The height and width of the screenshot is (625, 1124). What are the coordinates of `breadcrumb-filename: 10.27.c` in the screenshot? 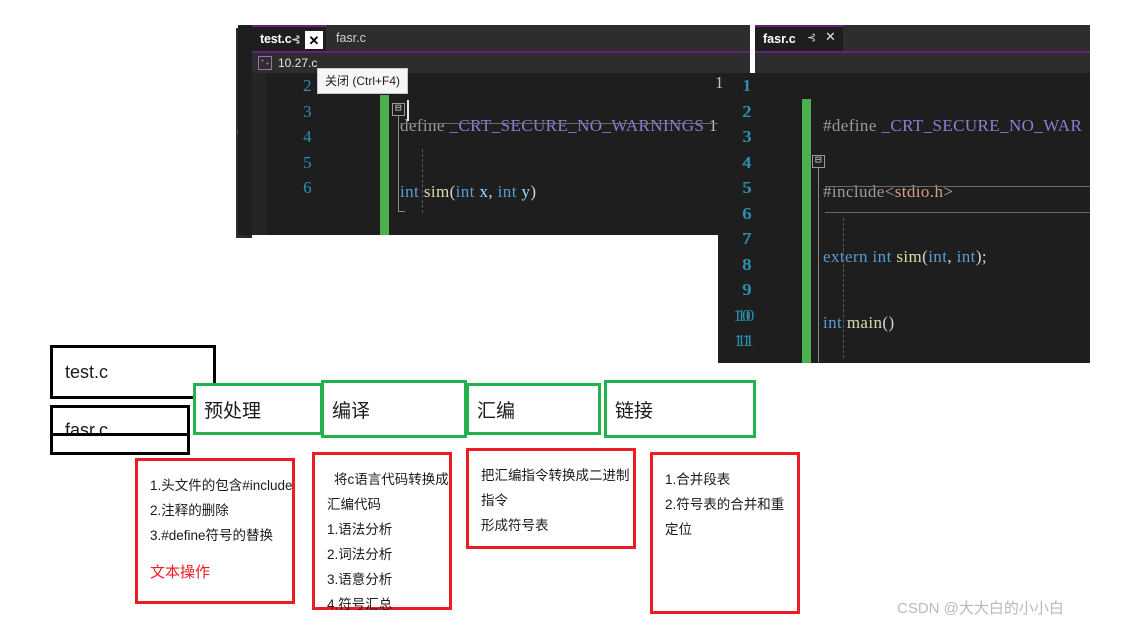 It's located at (298, 63).